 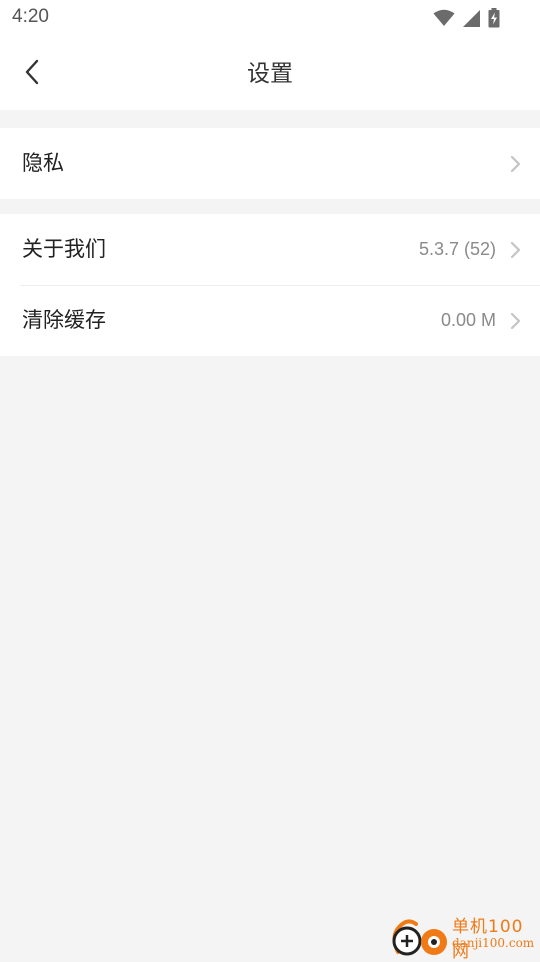 I want to click on settings-group-privacy: 隐私, so click(x=270, y=163).